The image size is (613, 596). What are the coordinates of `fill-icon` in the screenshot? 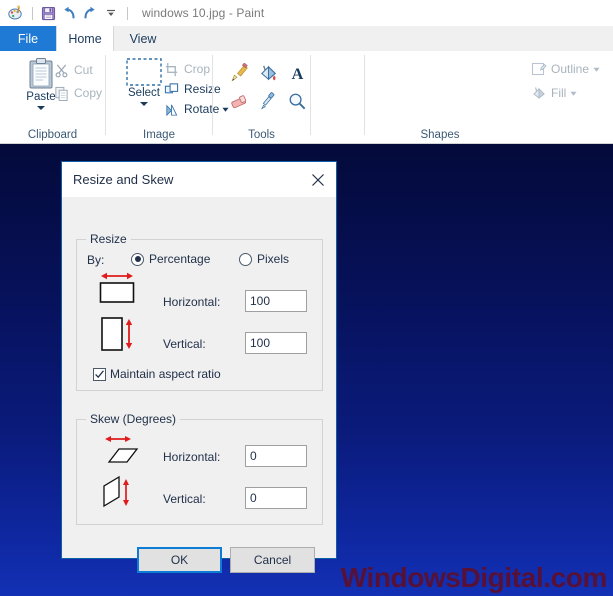 It's located at (538, 93).